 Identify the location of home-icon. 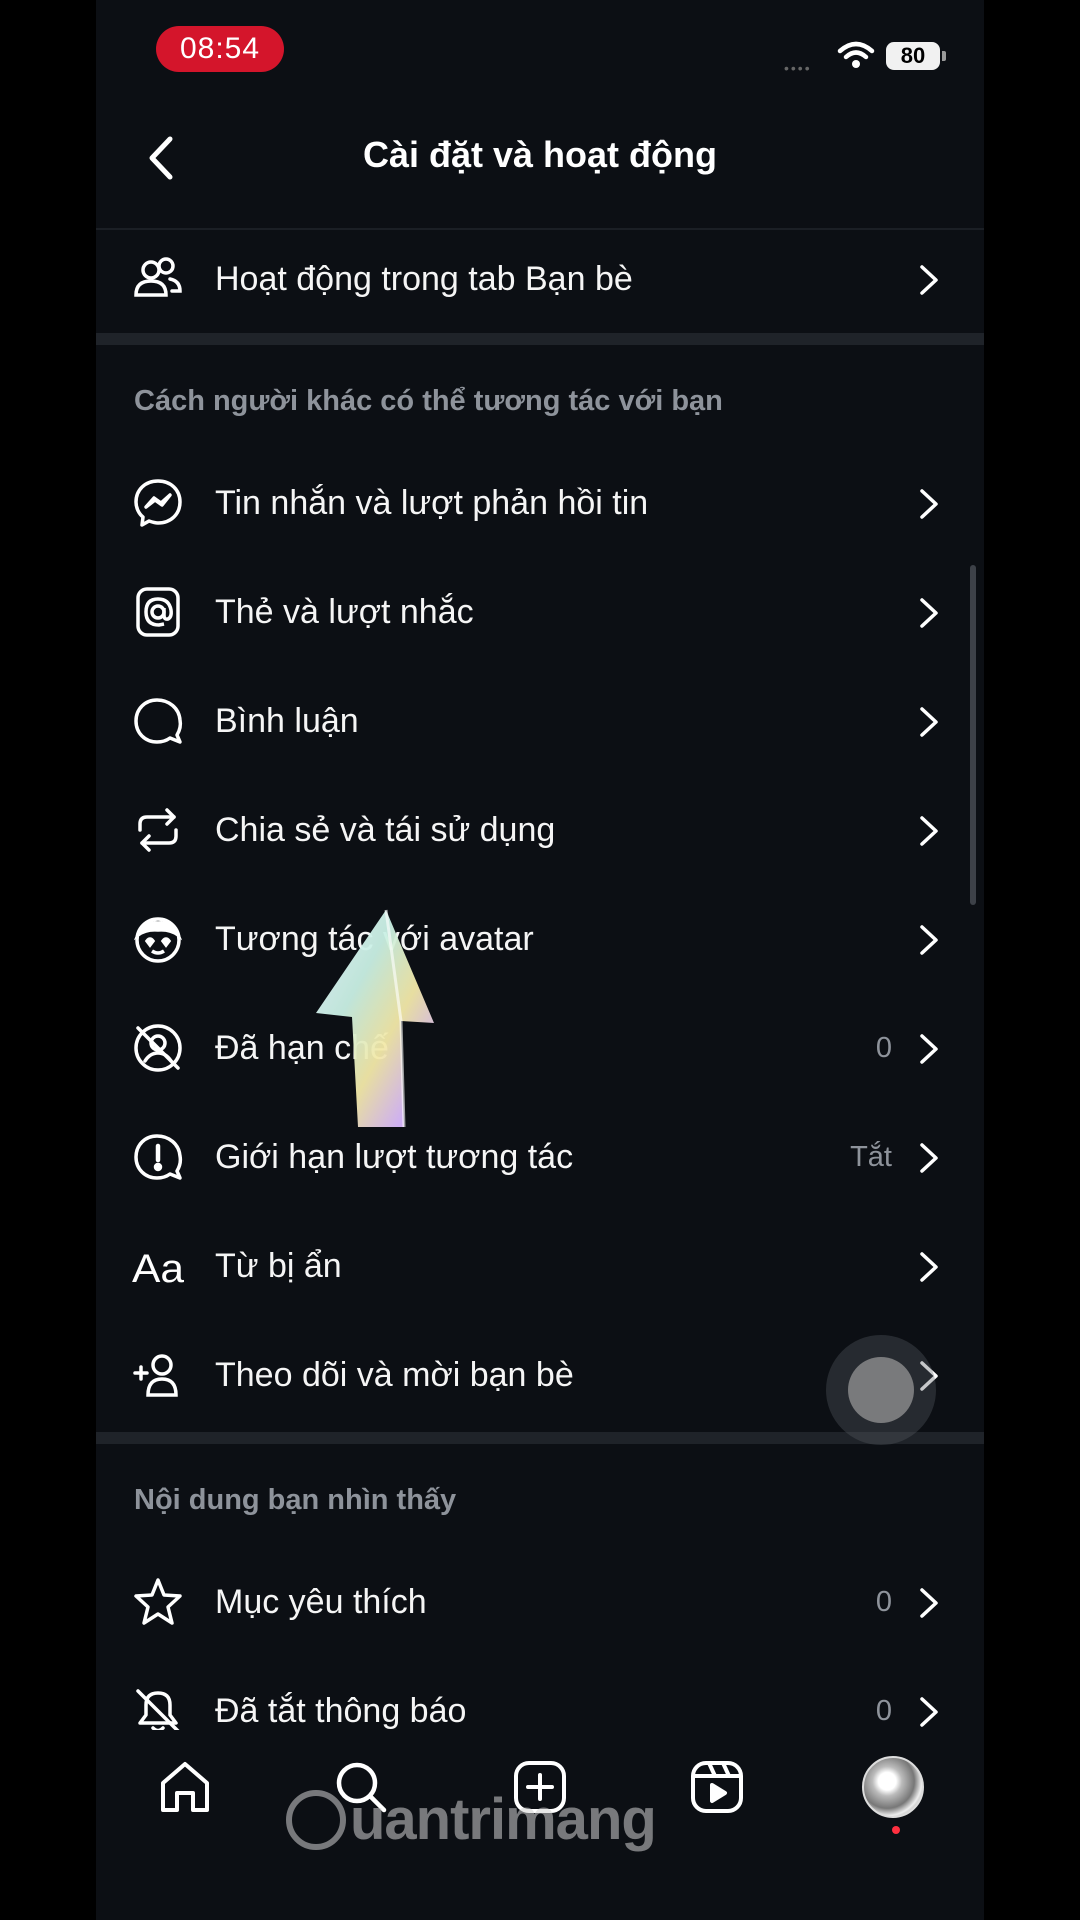
(185, 1787).